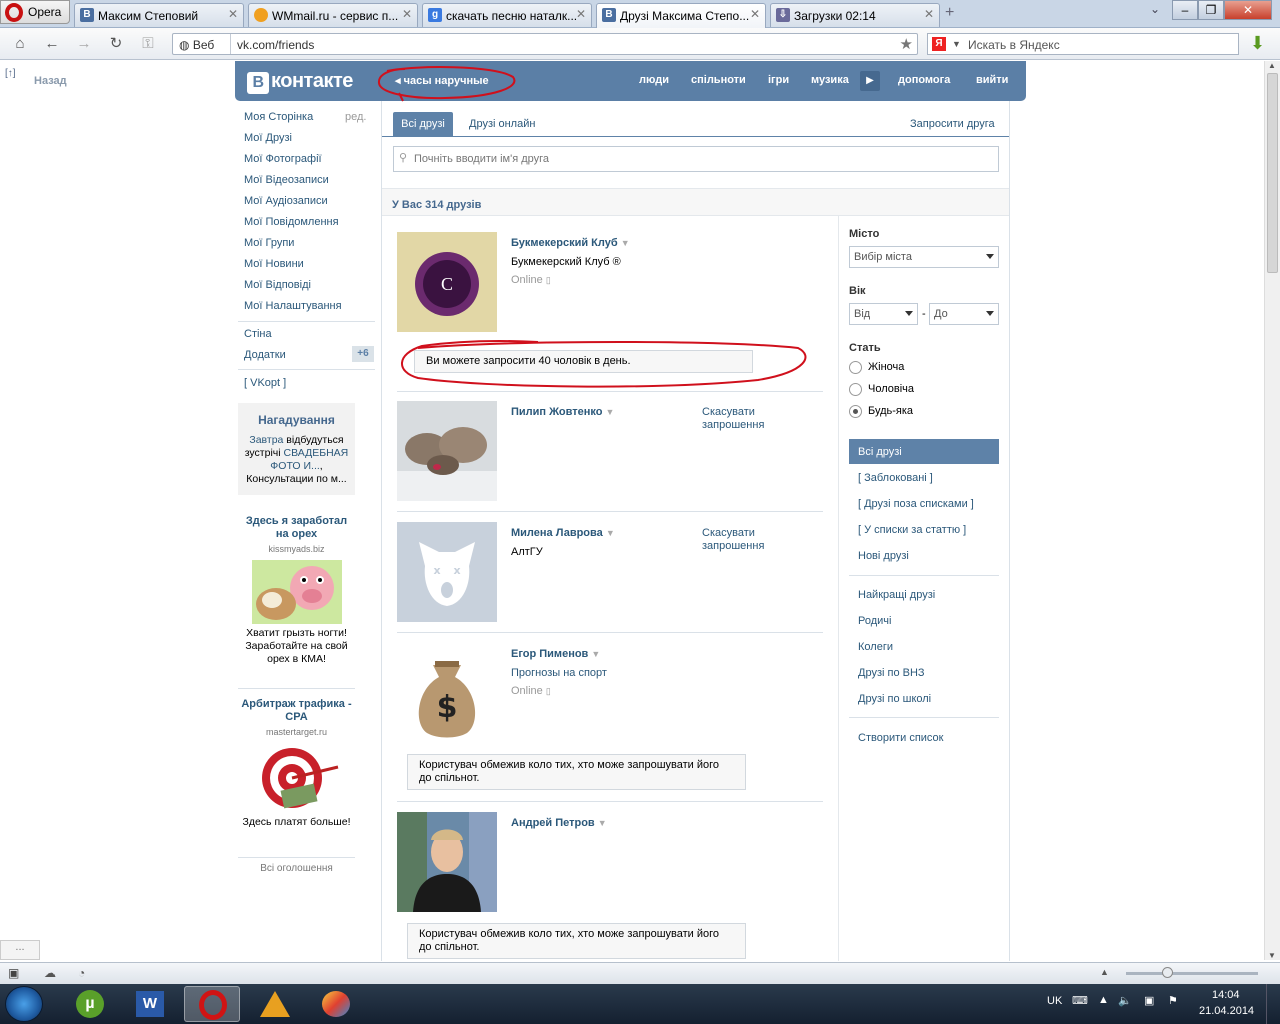 The height and width of the screenshot is (1024, 1280). I want to click on age-to-select: До, so click(964, 314).